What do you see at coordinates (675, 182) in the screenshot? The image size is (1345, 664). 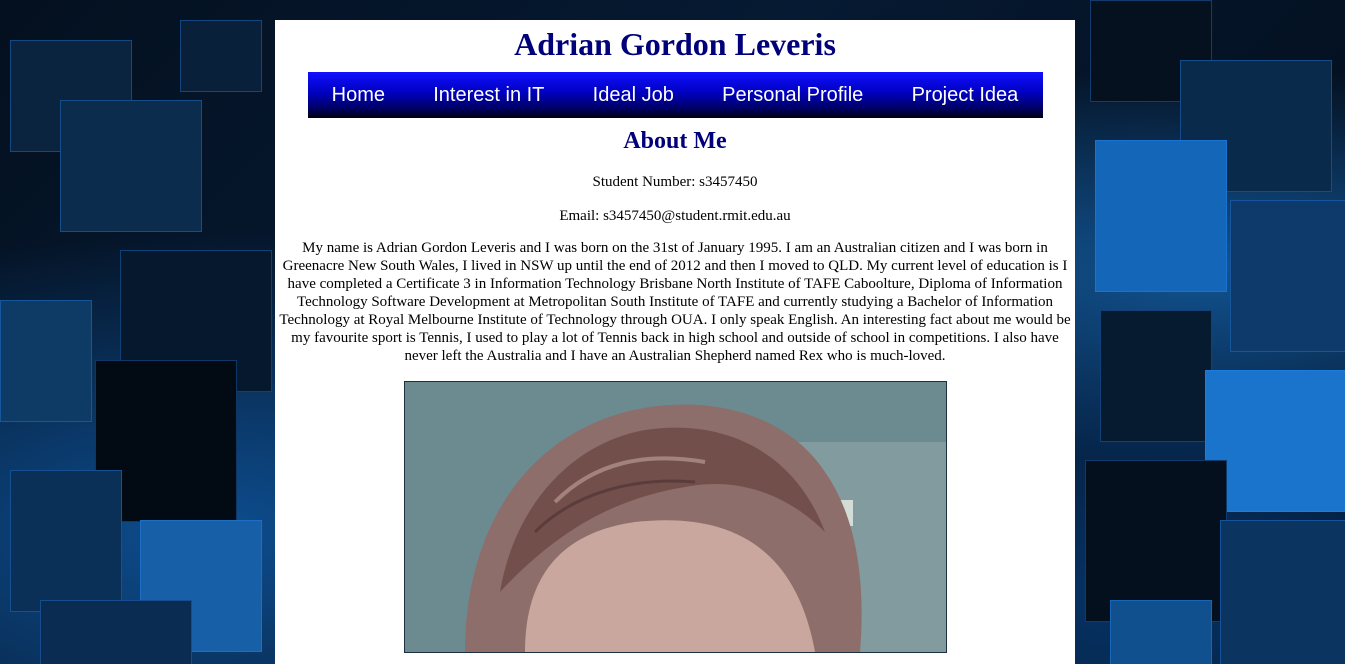 I see `student-number: Student Number: s3457450` at bounding box center [675, 182].